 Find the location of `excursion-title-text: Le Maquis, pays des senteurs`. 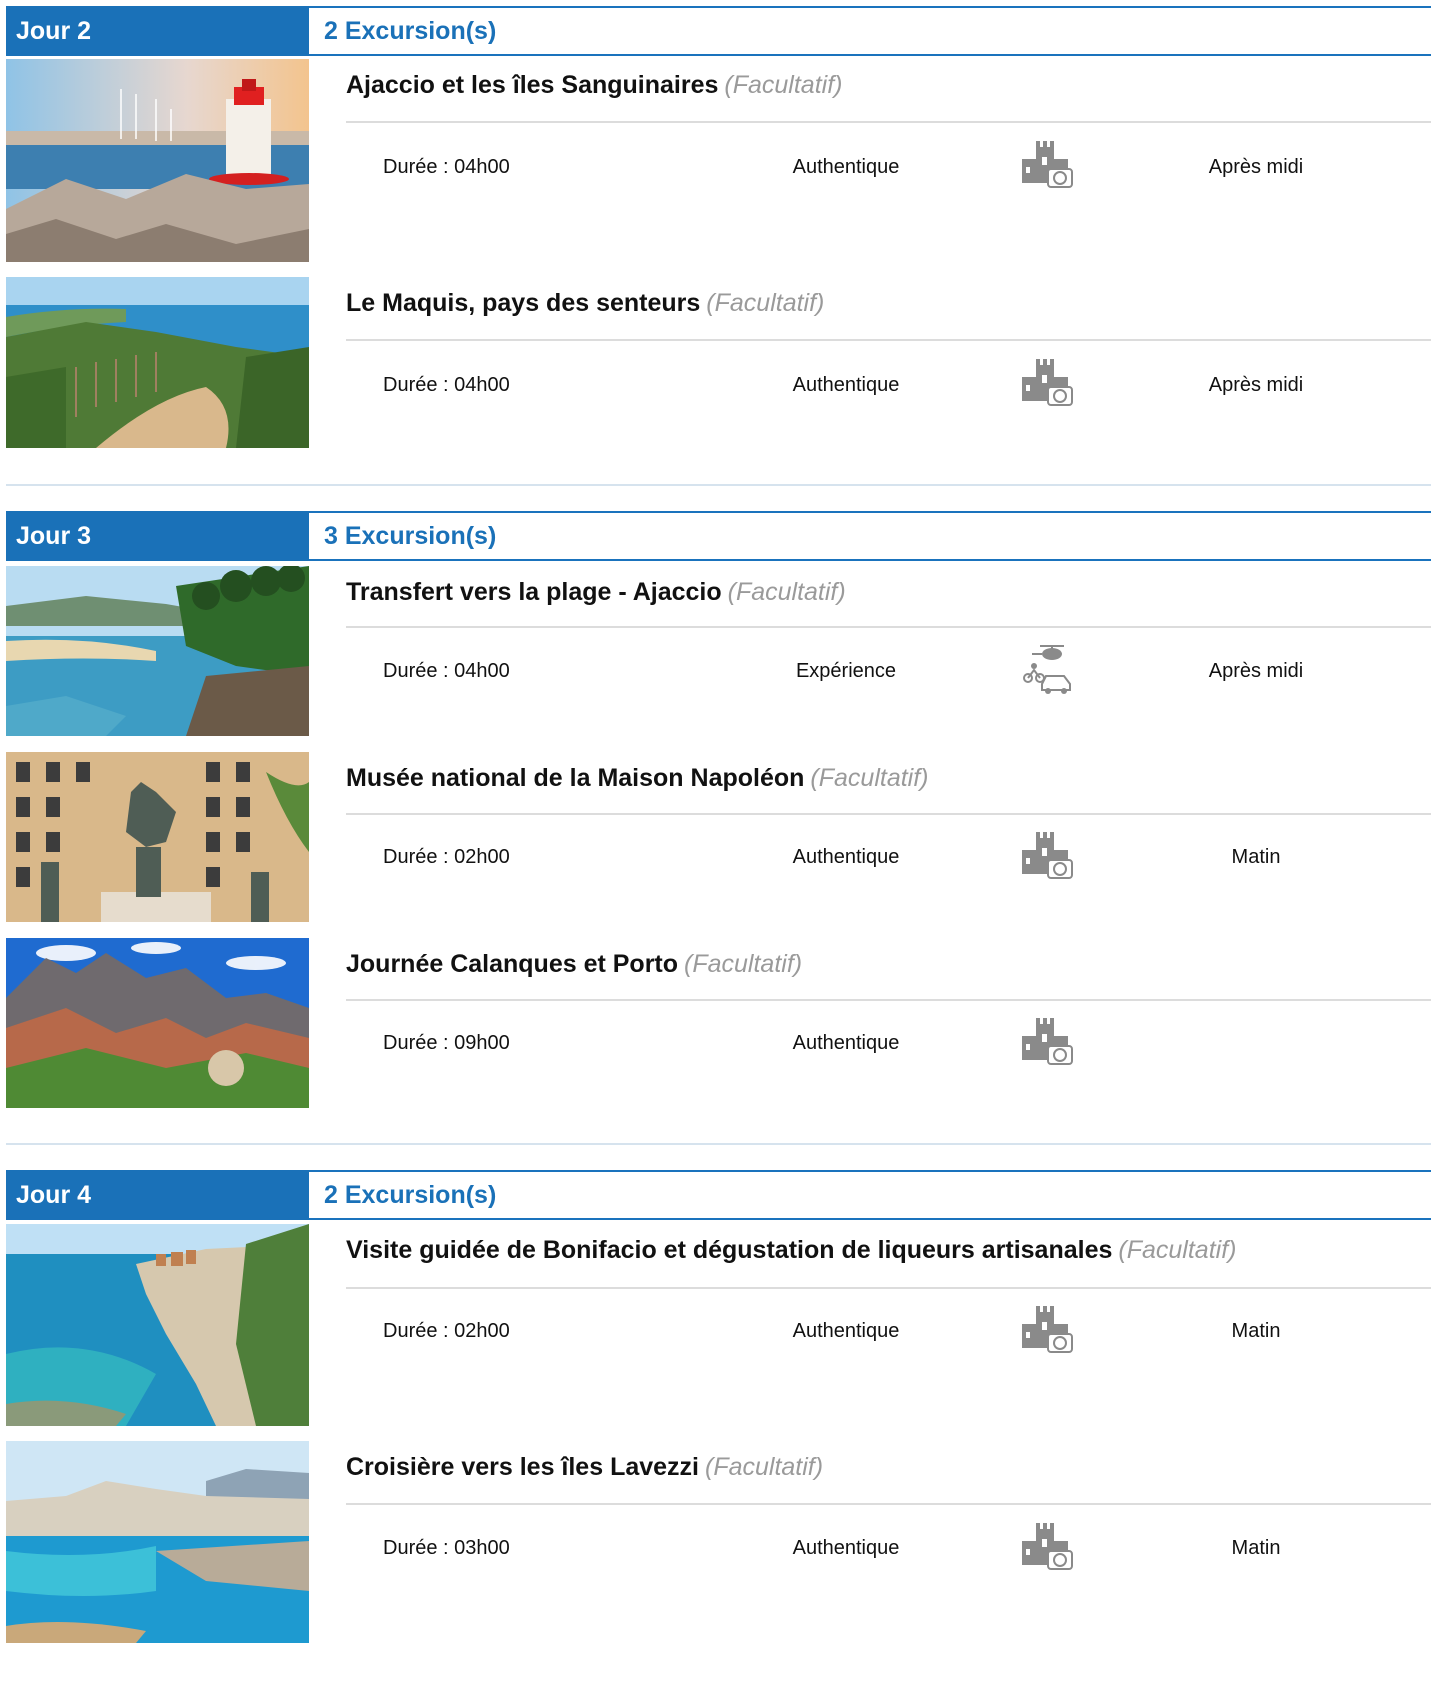

excursion-title-text: Le Maquis, pays des senteurs is located at coordinates (523, 303).